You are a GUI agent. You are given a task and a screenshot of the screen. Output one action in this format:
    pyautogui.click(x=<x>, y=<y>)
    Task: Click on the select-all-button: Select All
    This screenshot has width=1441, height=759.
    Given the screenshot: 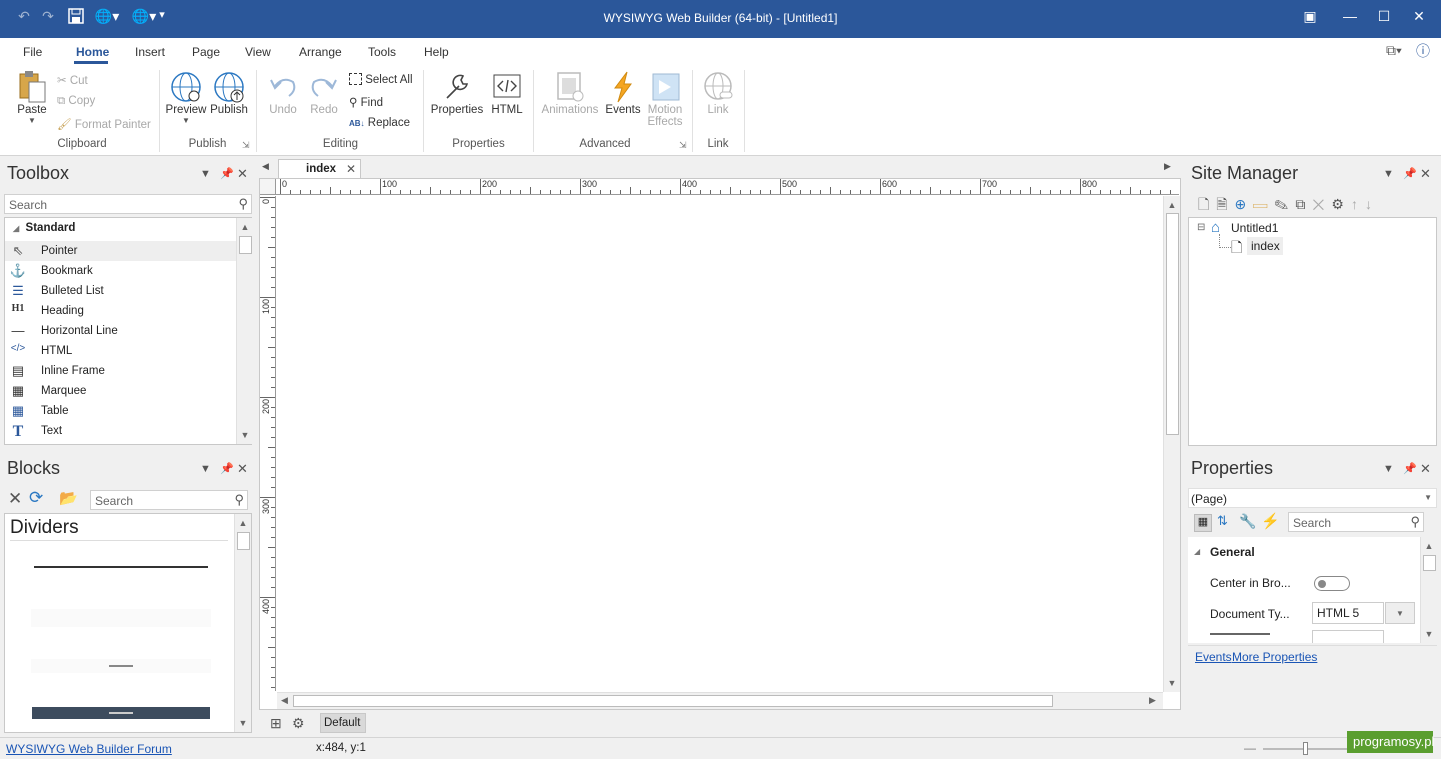 What is the action you would take?
    pyautogui.click(x=381, y=79)
    